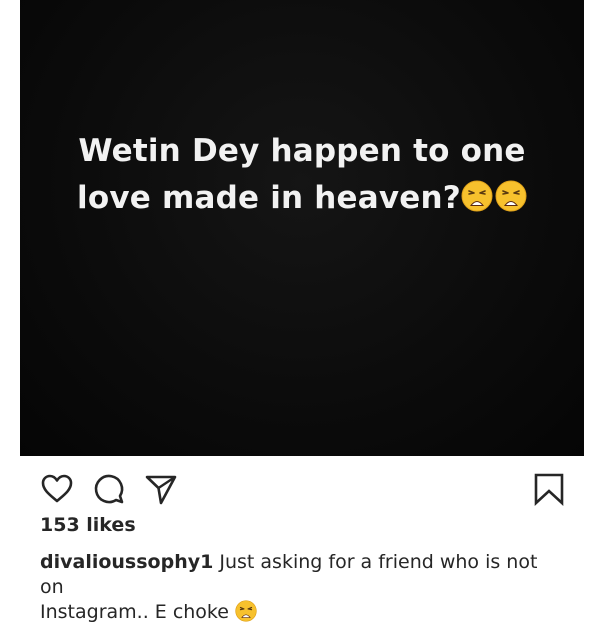  I want to click on post-actions-bar, so click(305, 488).